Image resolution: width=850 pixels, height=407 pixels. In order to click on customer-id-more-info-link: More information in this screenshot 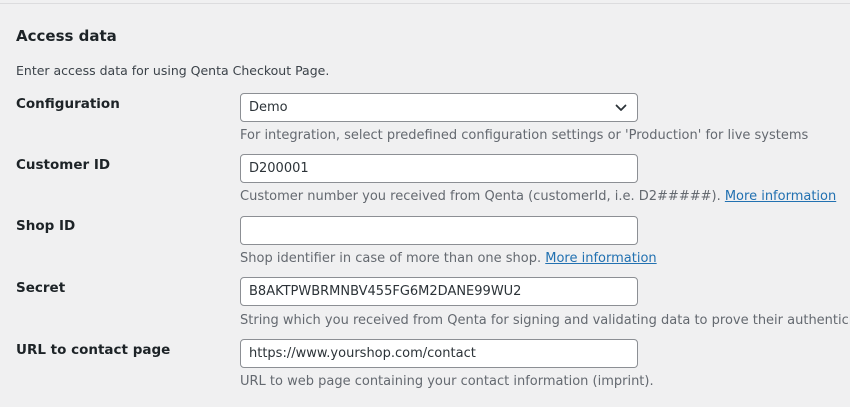, I will do `click(780, 196)`.